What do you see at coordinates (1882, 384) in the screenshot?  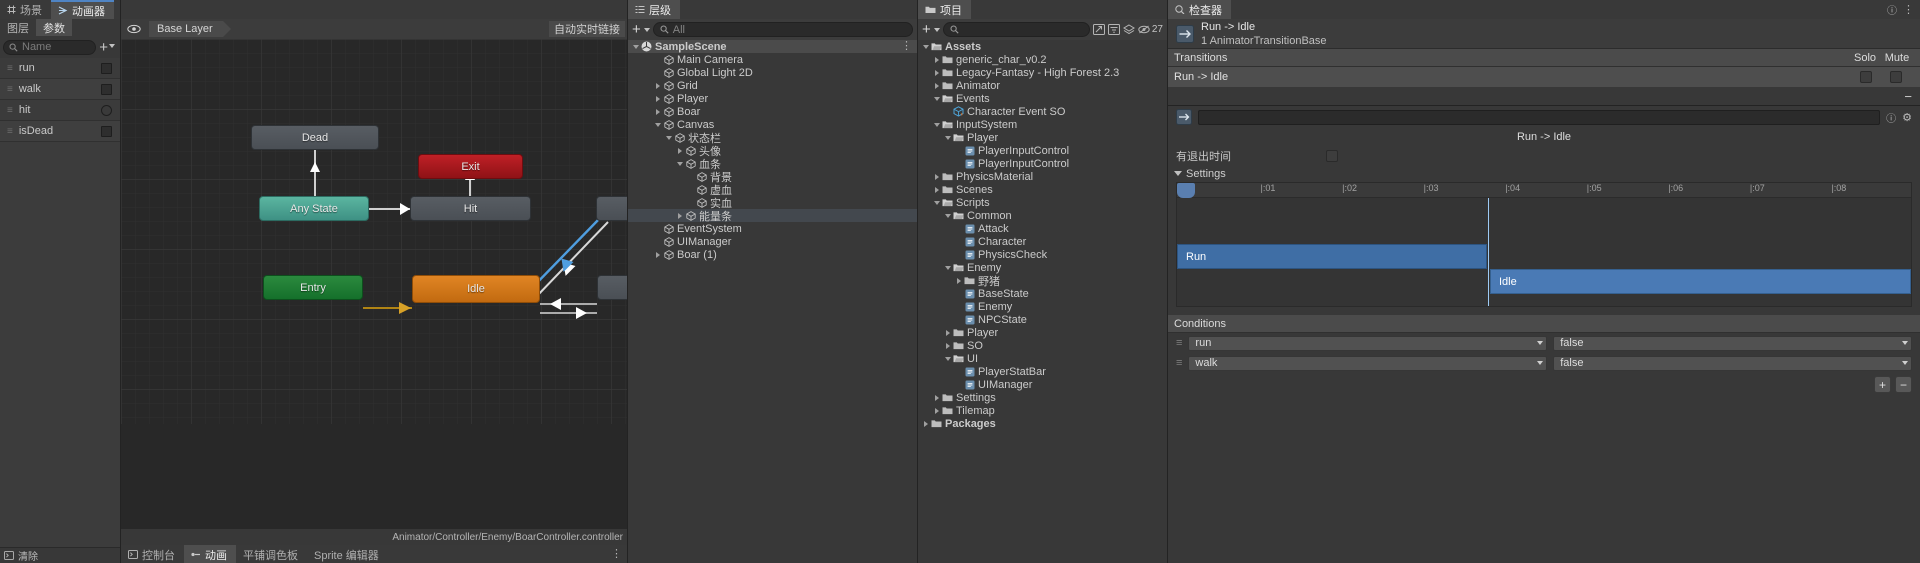 I see `add-condition-button: +` at bounding box center [1882, 384].